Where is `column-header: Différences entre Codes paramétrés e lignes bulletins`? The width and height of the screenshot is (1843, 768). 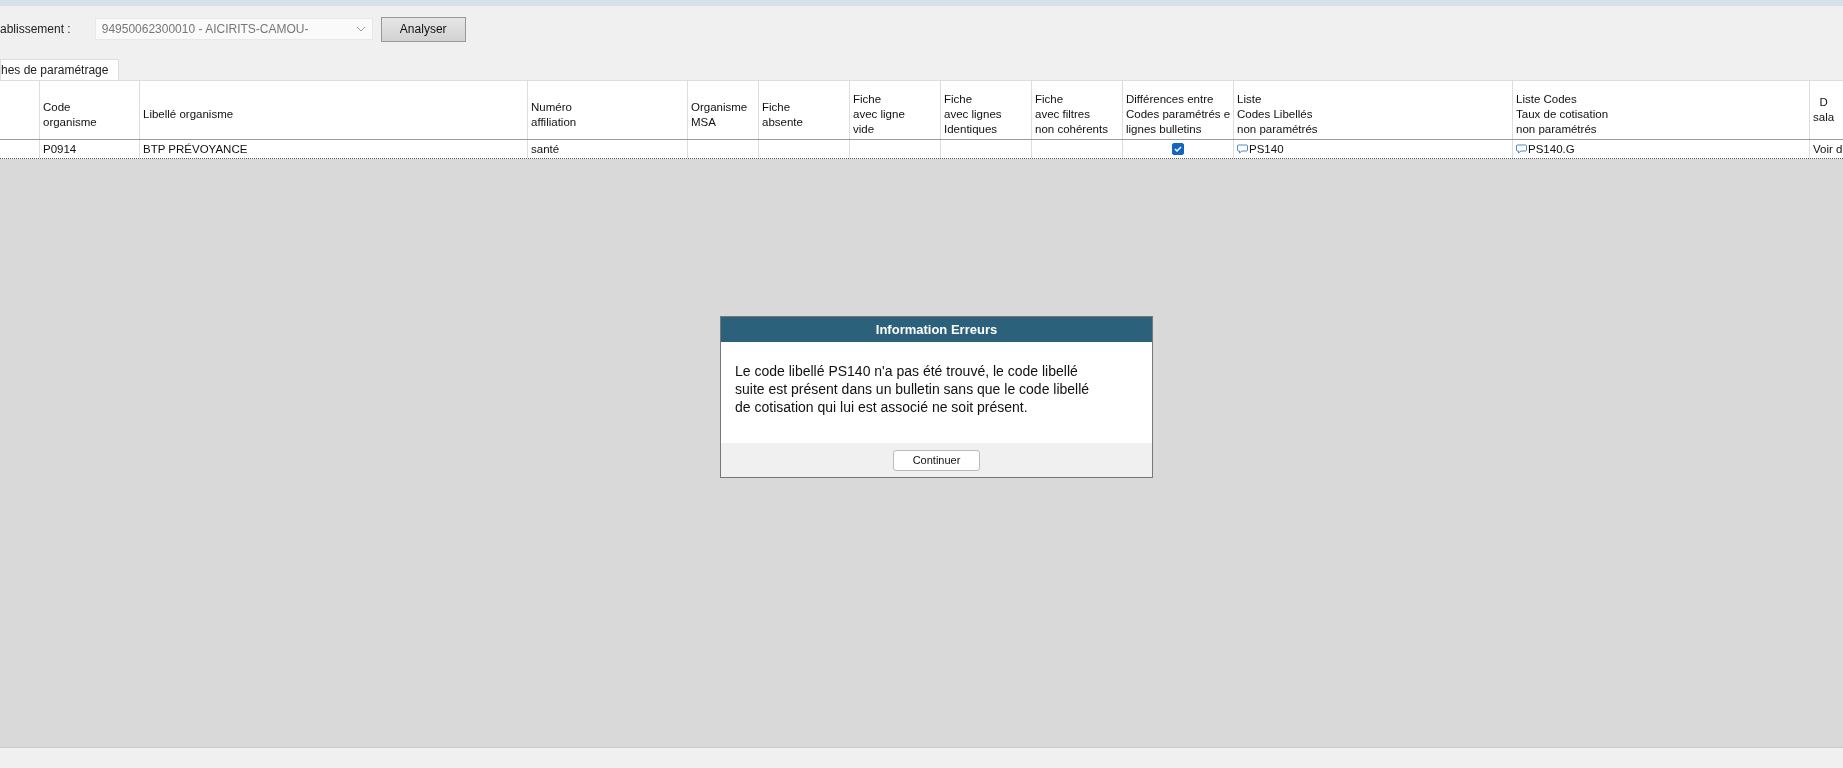 column-header: Différences entre Codes paramétrés e lignes bulletins is located at coordinates (1178, 114).